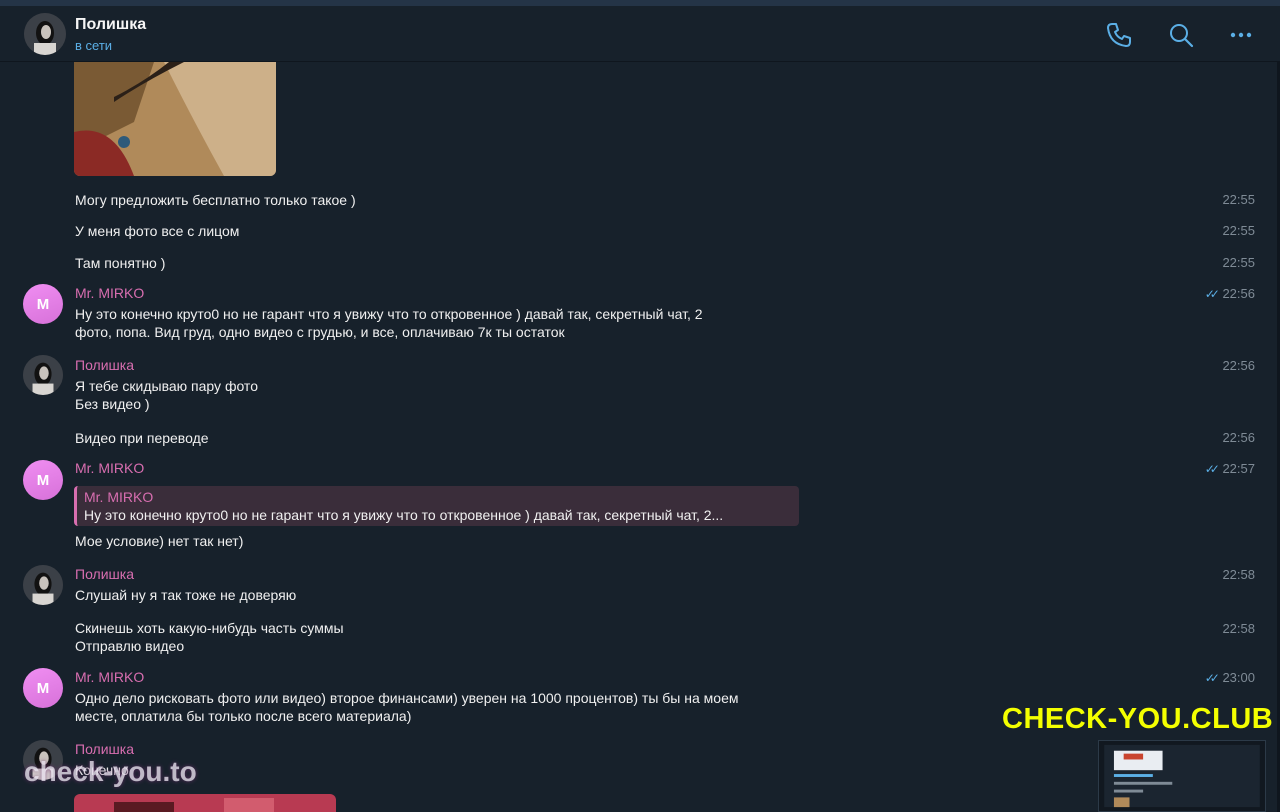 This screenshot has width=1280, height=812. I want to click on search-icon, so click(1181, 35).